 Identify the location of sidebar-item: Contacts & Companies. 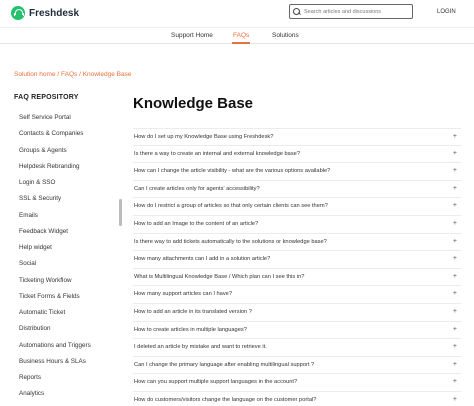
(69, 137).